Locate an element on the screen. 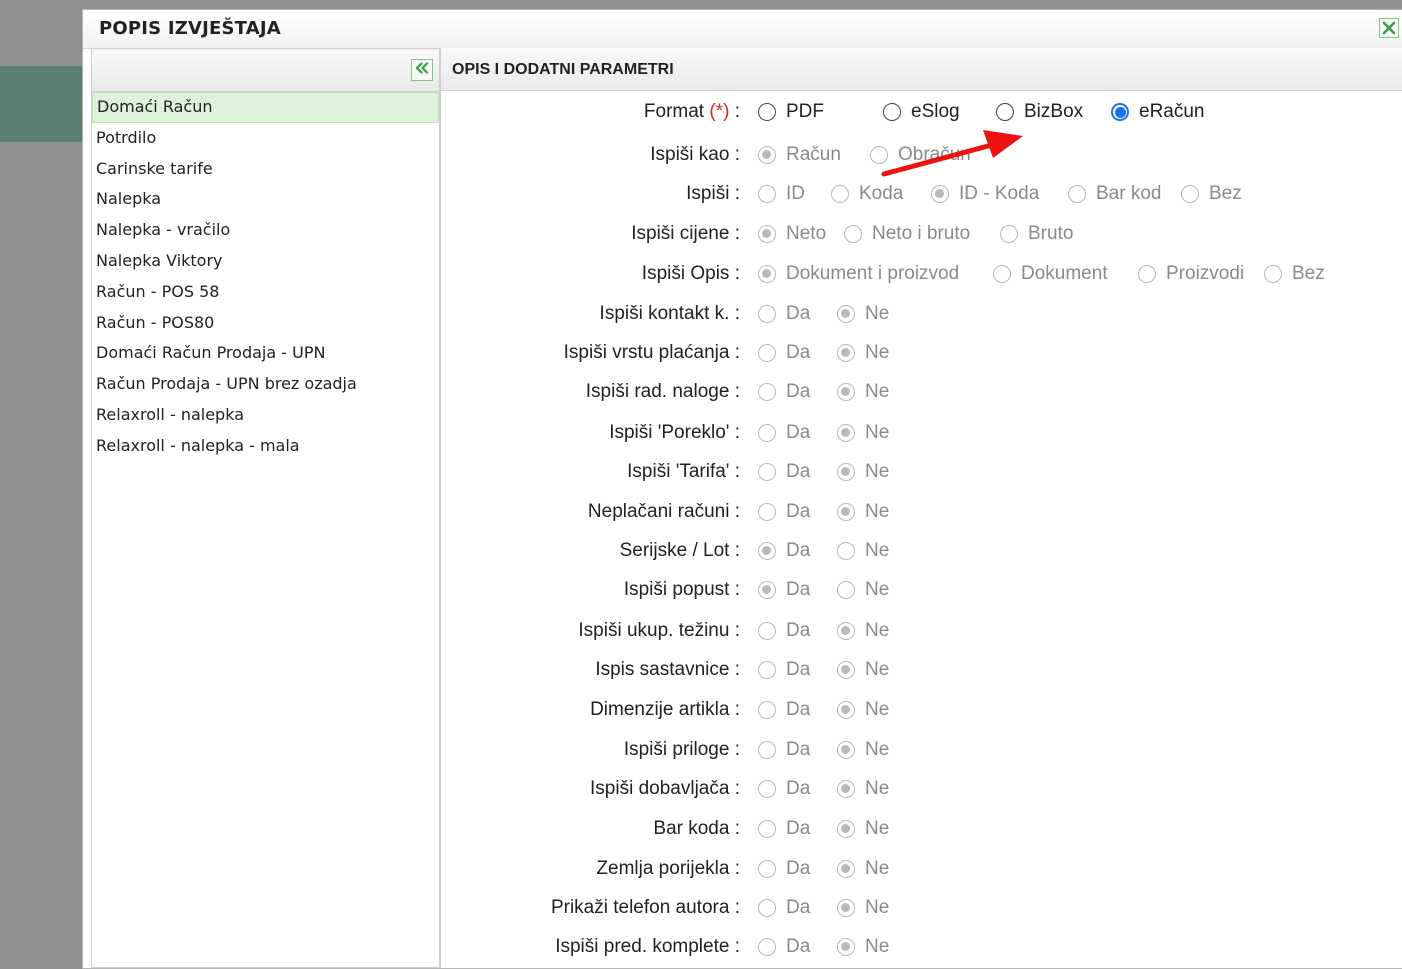 The height and width of the screenshot is (969, 1402). radio-option-label: ID - Koda is located at coordinates (999, 193).